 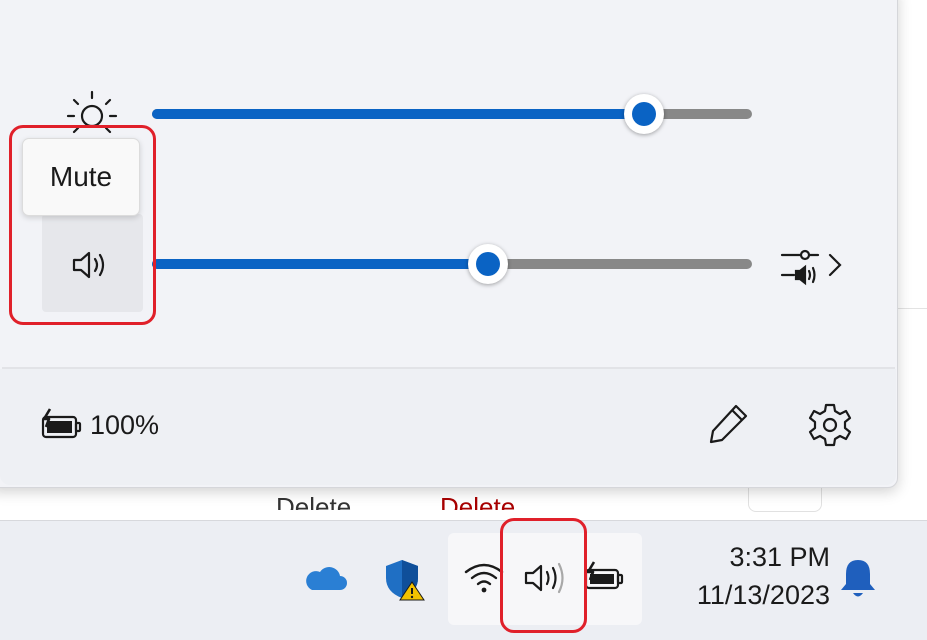 What do you see at coordinates (320, 264) in the screenshot?
I see `volume-slider-fill` at bounding box center [320, 264].